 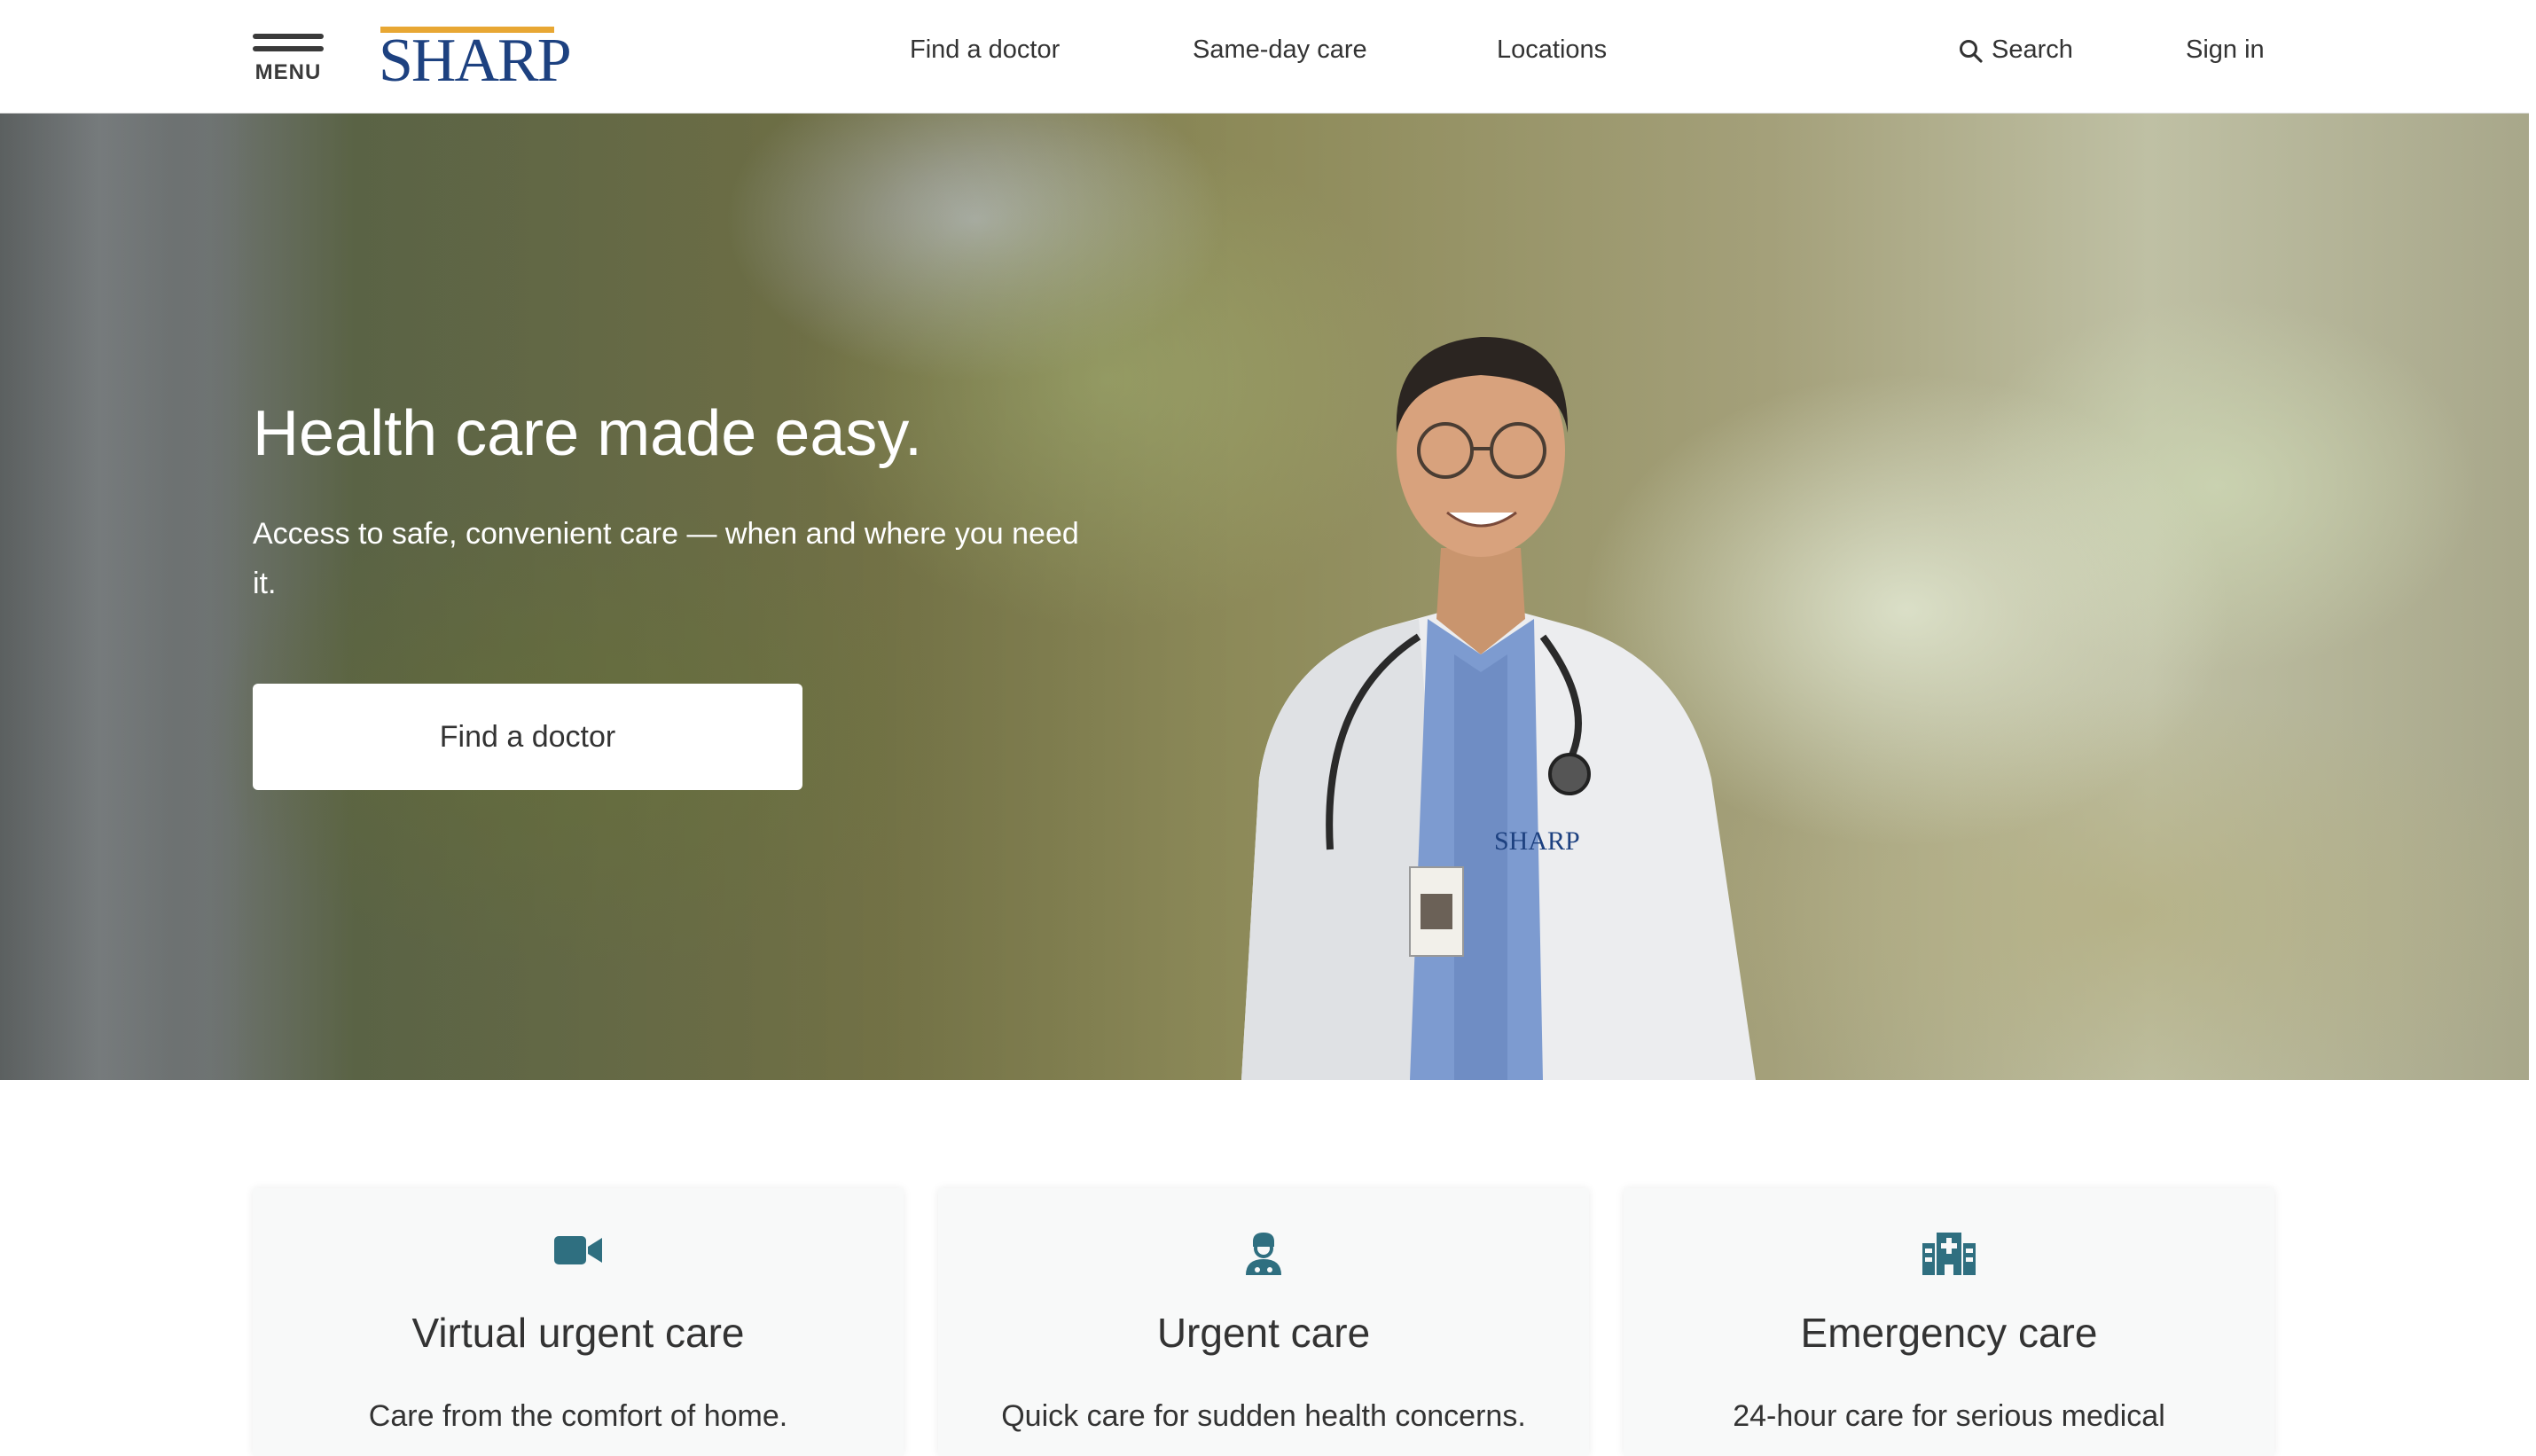 I want to click on hero-title: Health care made easy., so click(x=588, y=433).